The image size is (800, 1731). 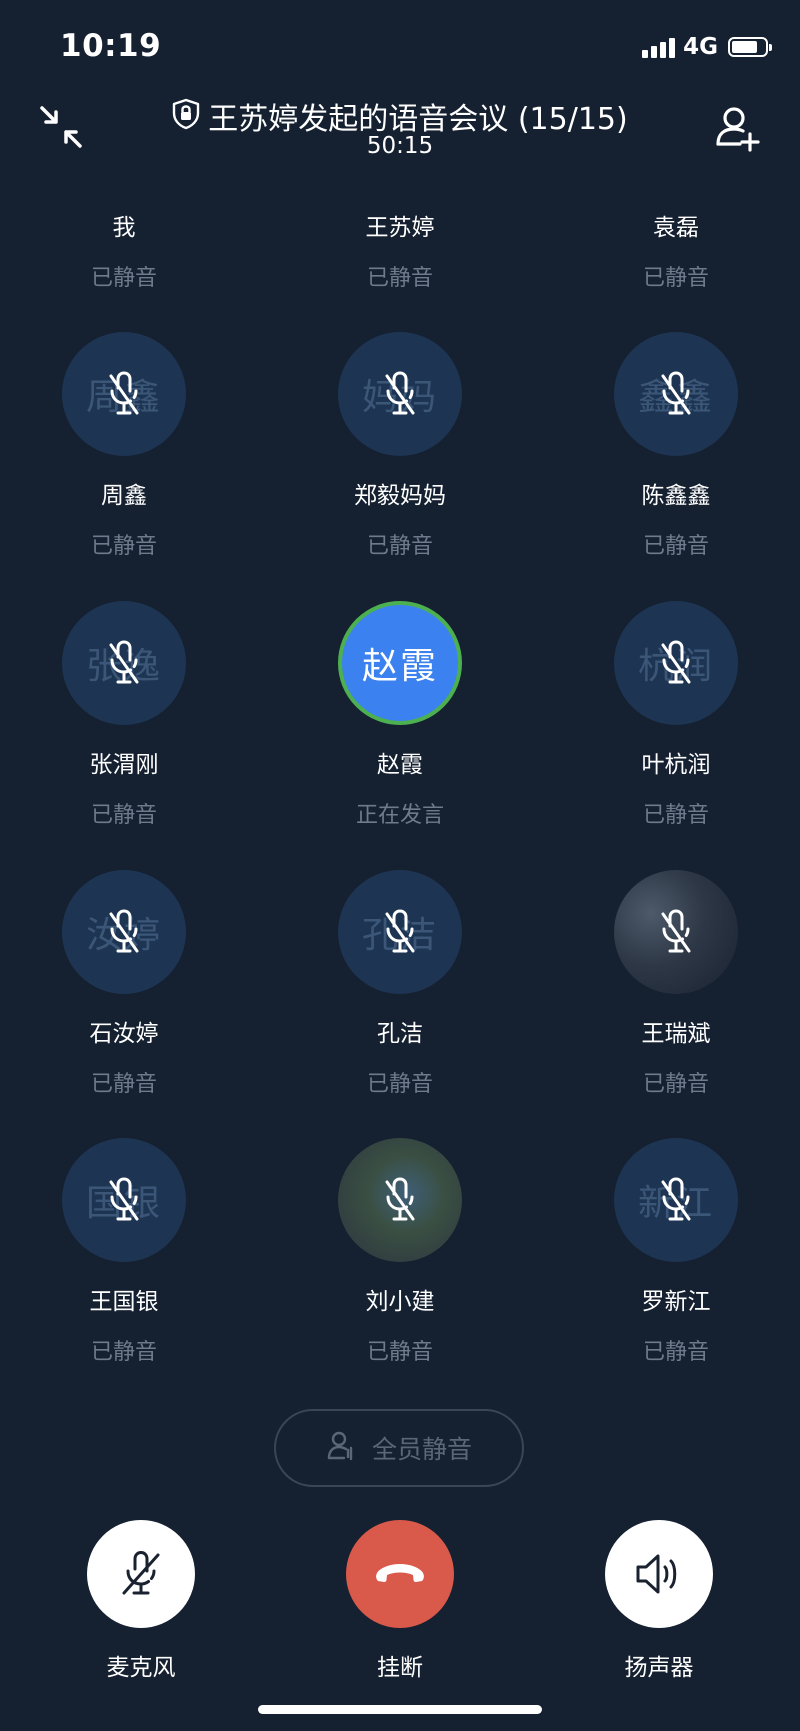 I want to click on participant-6: 鑫鑫 陈鑫鑫 已静音, so click(x=676, y=446).